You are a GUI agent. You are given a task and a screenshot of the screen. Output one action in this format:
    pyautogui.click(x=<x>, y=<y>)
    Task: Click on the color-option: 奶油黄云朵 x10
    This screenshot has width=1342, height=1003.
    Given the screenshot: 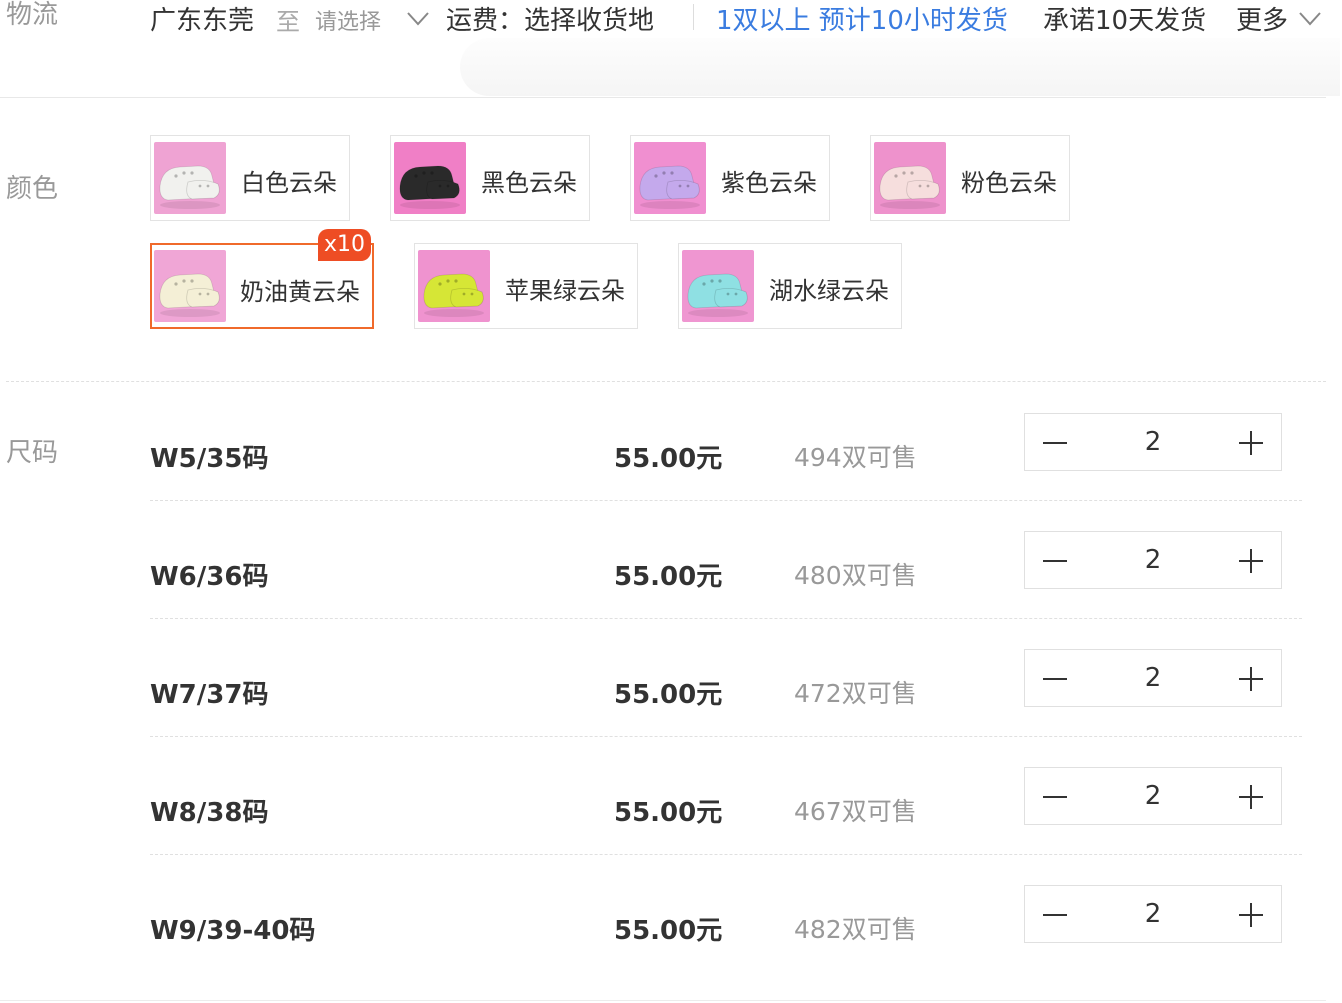 What is the action you would take?
    pyautogui.click(x=262, y=279)
    